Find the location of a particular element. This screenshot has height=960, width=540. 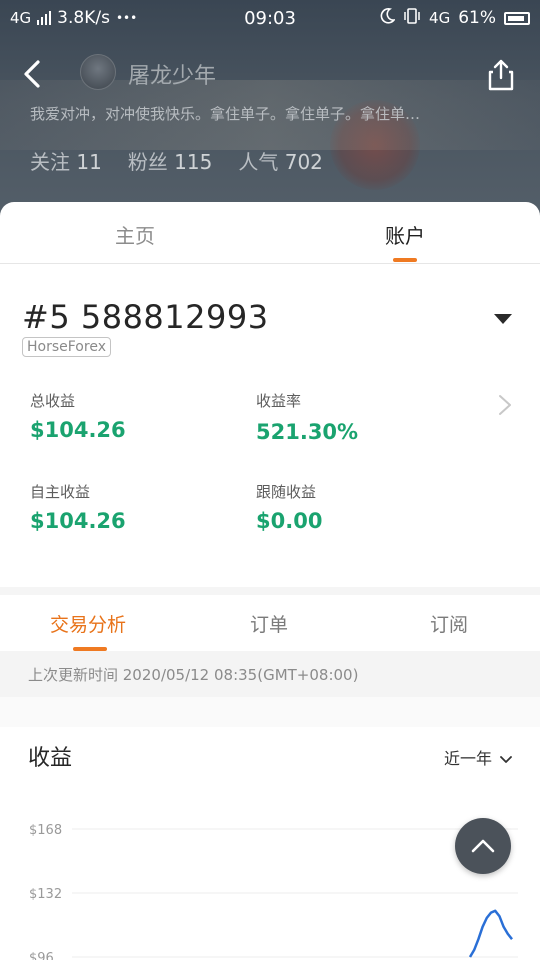

own-profit-label: 自主收益 is located at coordinates (60, 492).